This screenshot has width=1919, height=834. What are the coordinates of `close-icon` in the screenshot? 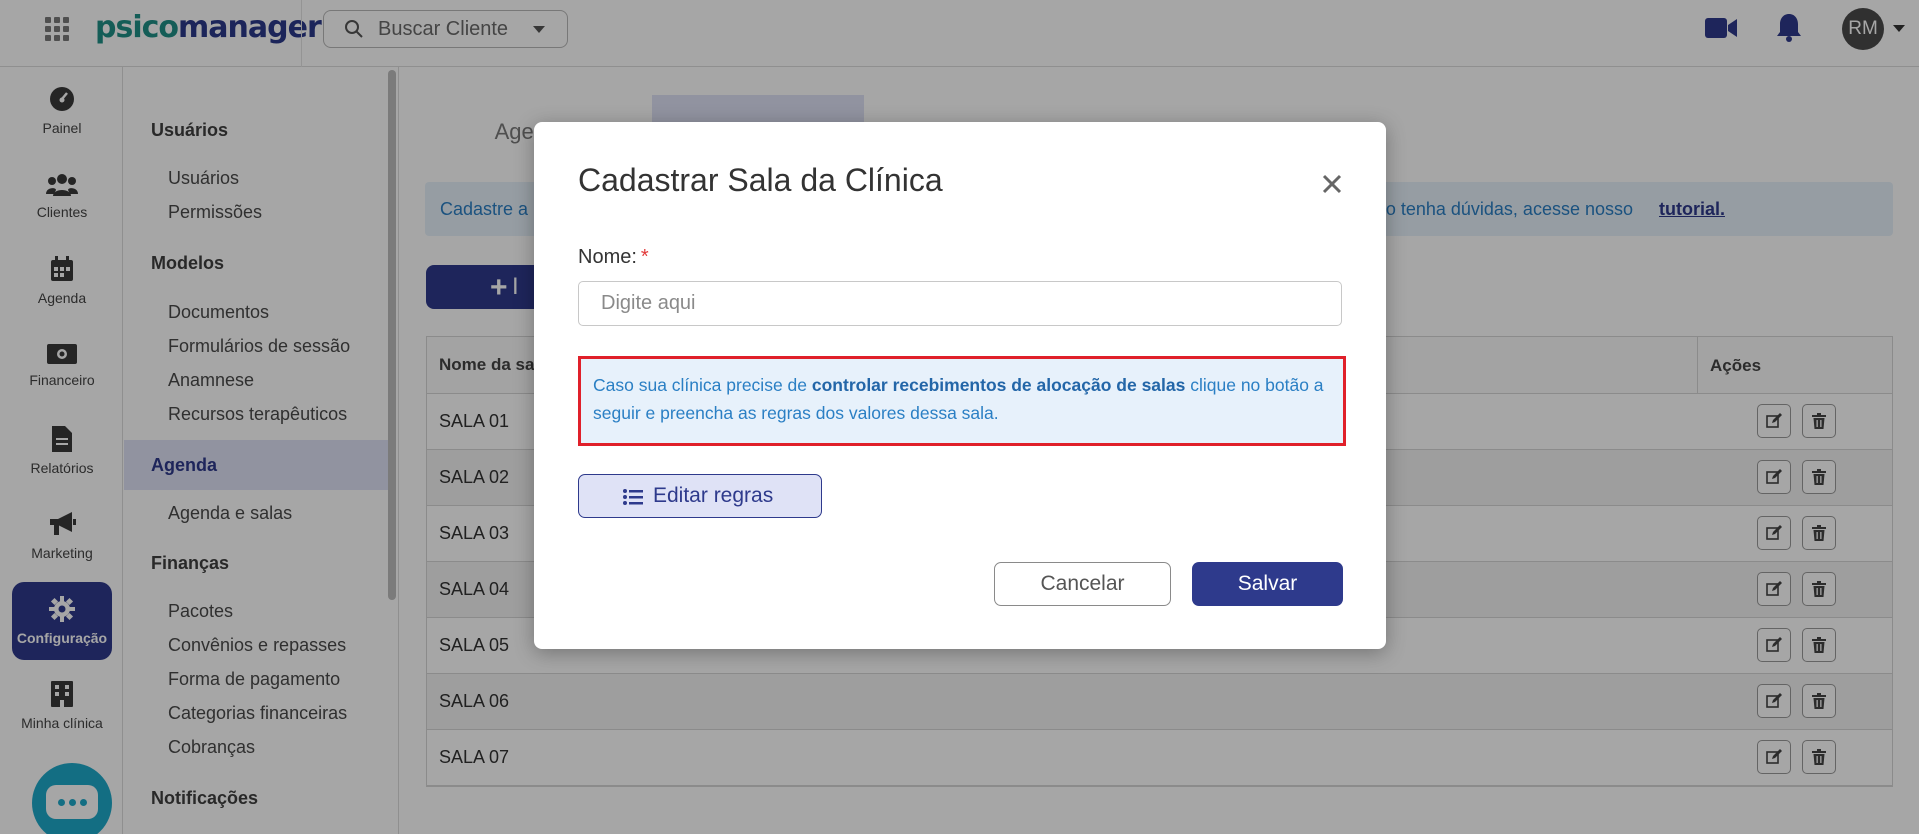 It's located at (1332, 184).